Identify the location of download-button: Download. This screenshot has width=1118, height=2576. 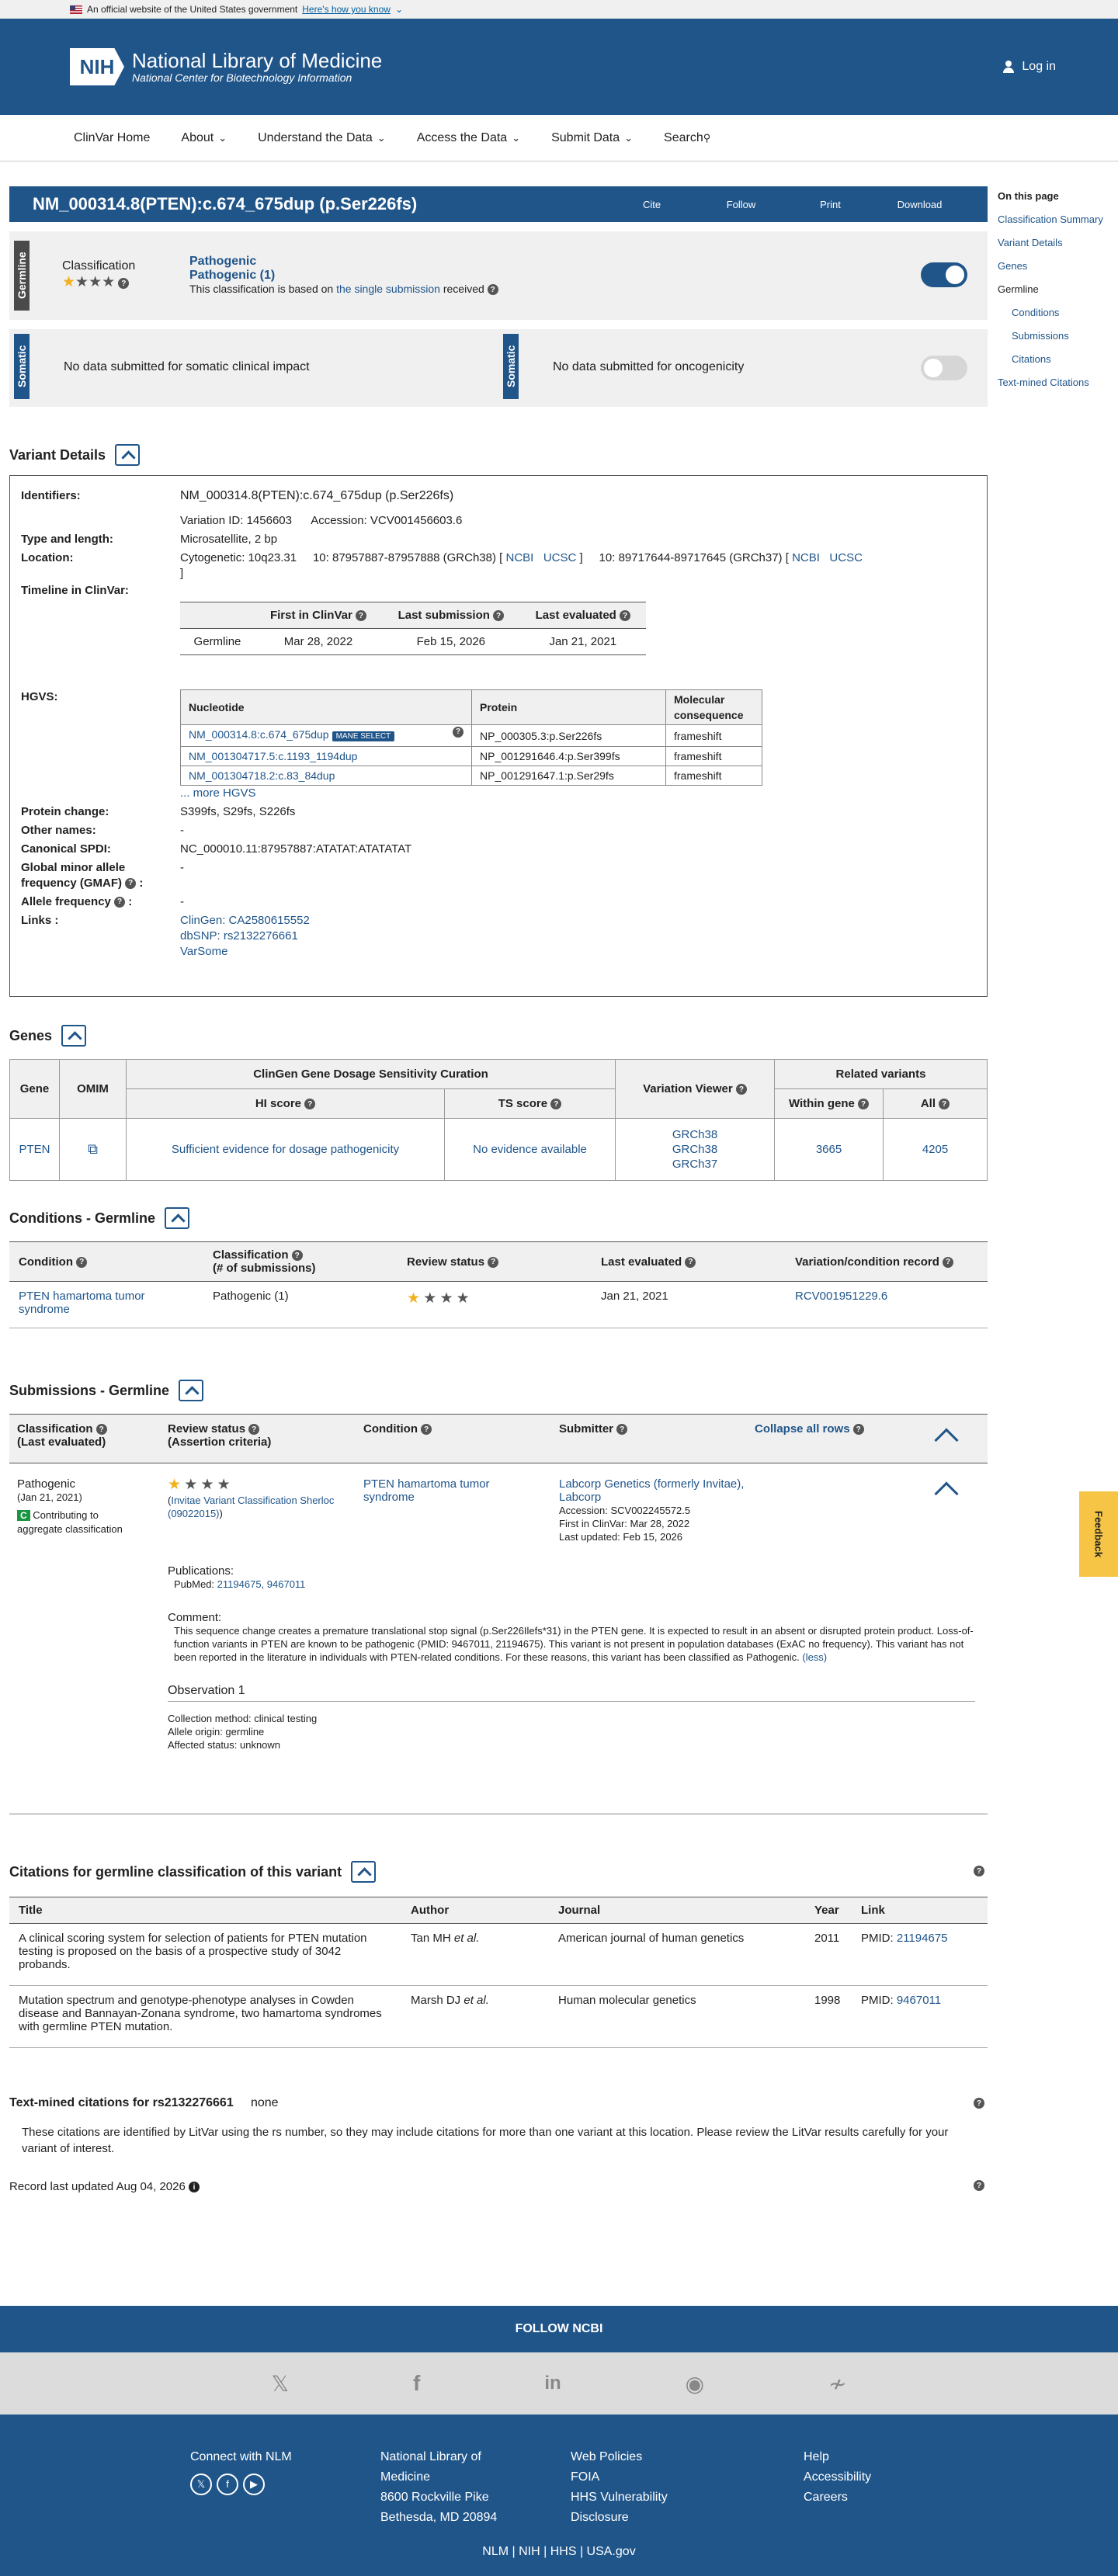
(919, 204).